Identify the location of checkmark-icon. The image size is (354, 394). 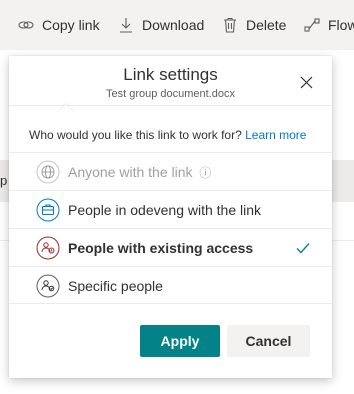
(303, 250).